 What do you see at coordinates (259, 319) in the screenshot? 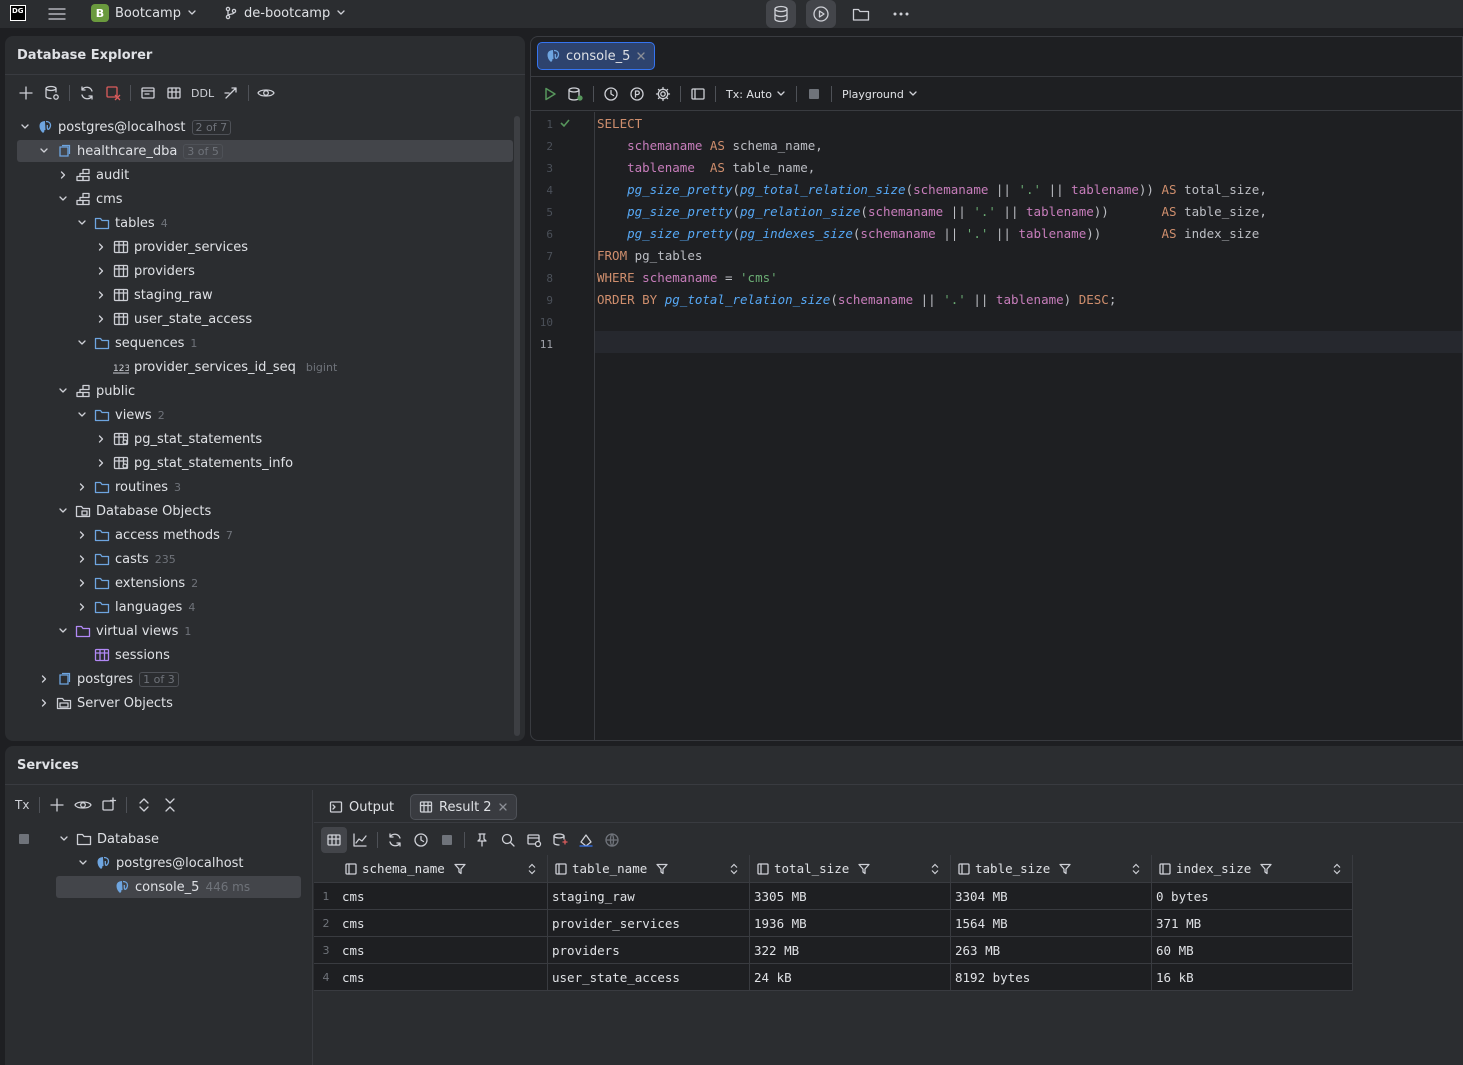
I see `tree-node-table: user_state_access` at bounding box center [259, 319].